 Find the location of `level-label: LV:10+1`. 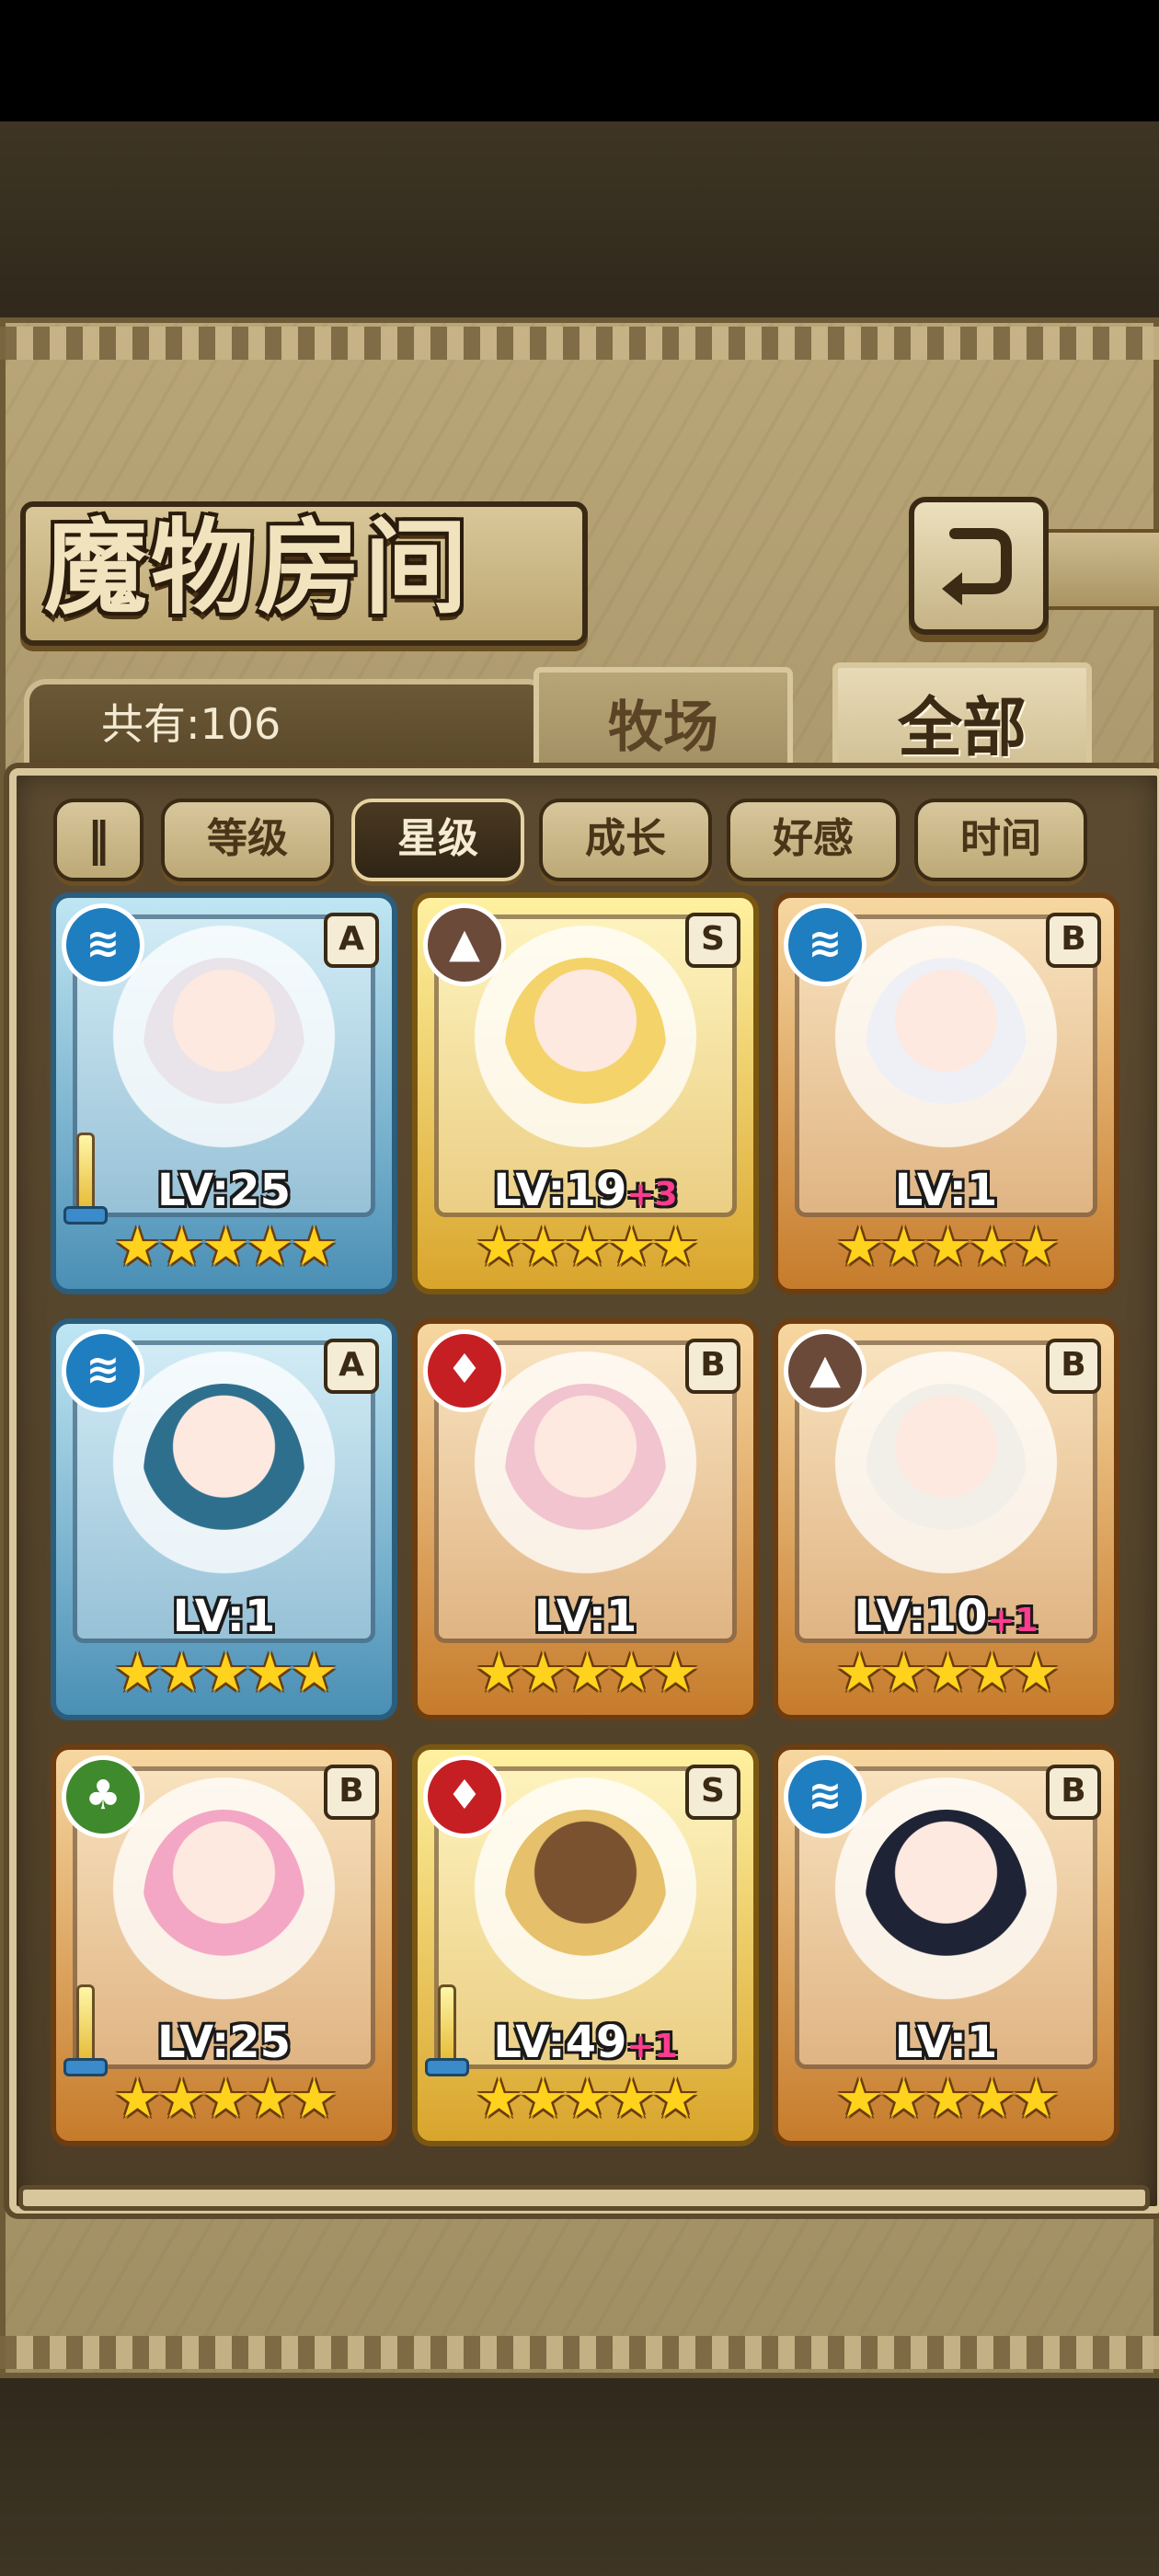

level-label: LV:10+1 is located at coordinates (946, 1616).